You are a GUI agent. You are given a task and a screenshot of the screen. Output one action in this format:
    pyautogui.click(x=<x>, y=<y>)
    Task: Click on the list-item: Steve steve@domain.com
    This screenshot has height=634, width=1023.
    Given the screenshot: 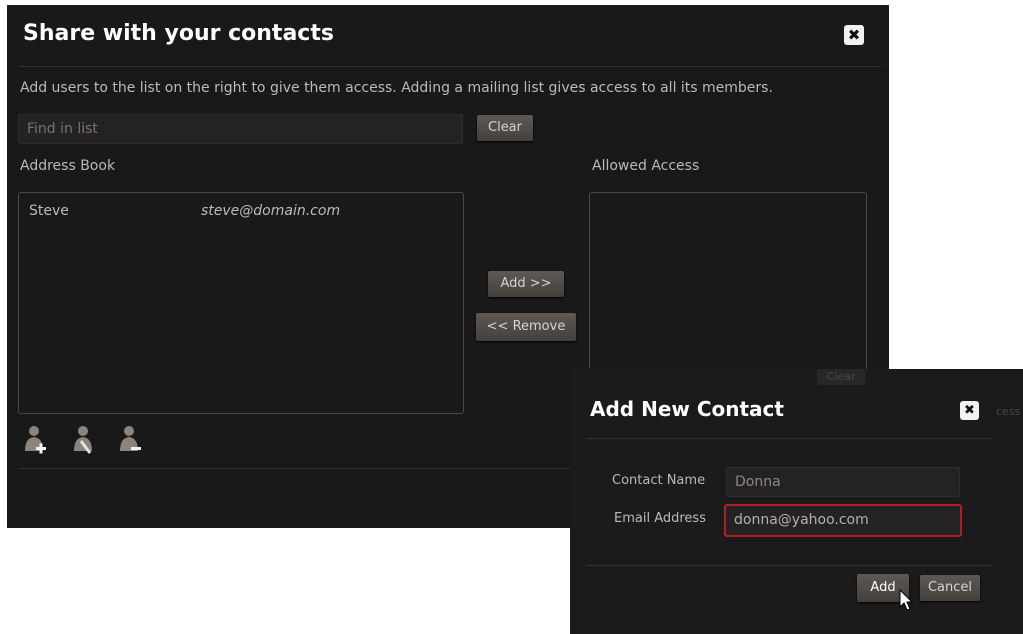 What is the action you would take?
    pyautogui.click(x=239, y=213)
    